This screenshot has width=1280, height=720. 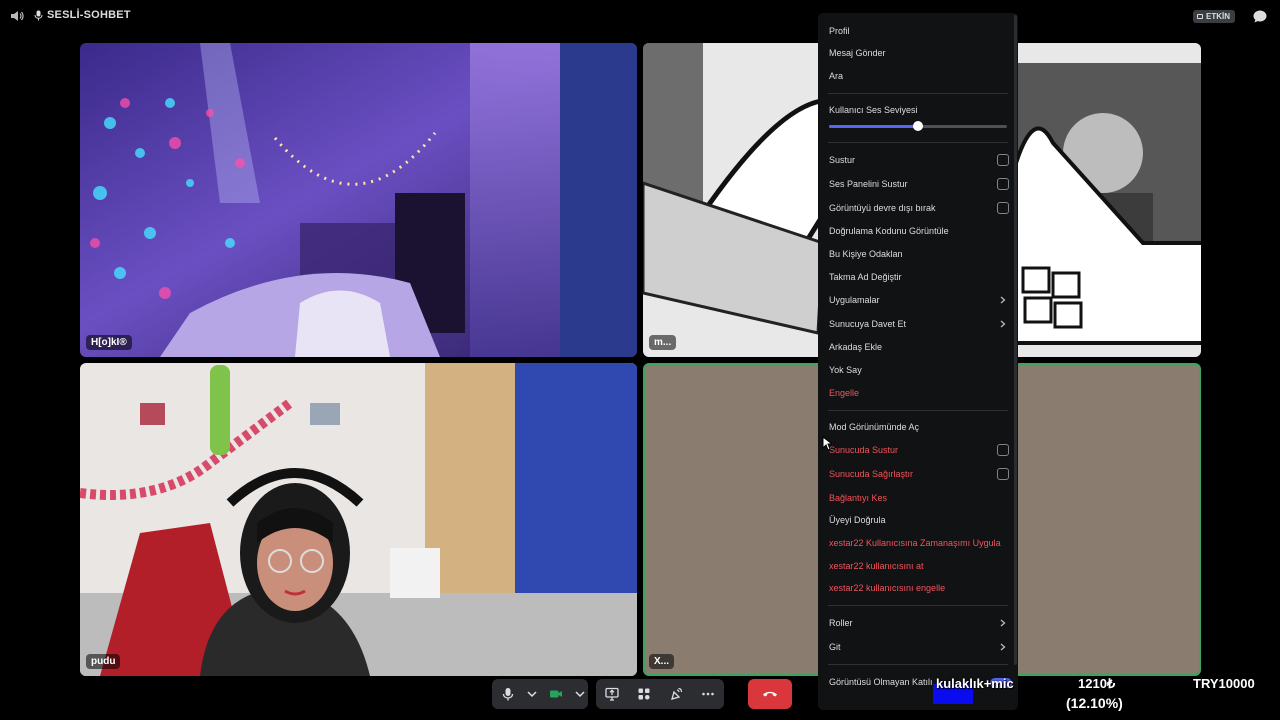 I want to click on menu-item-change-nickname: Takma Ad Değiştir, so click(x=919, y=277).